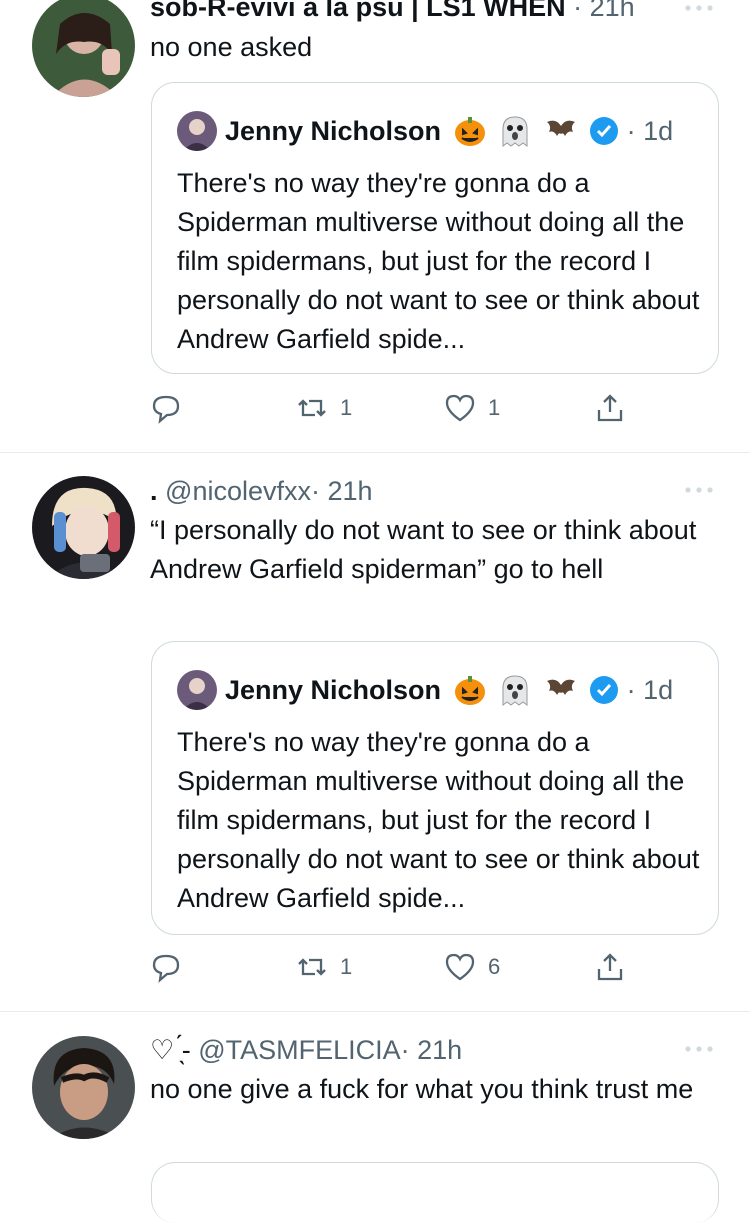 Image resolution: width=750 pixels, height=1223 pixels. I want to click on like-count: 1, so click(494, 407).